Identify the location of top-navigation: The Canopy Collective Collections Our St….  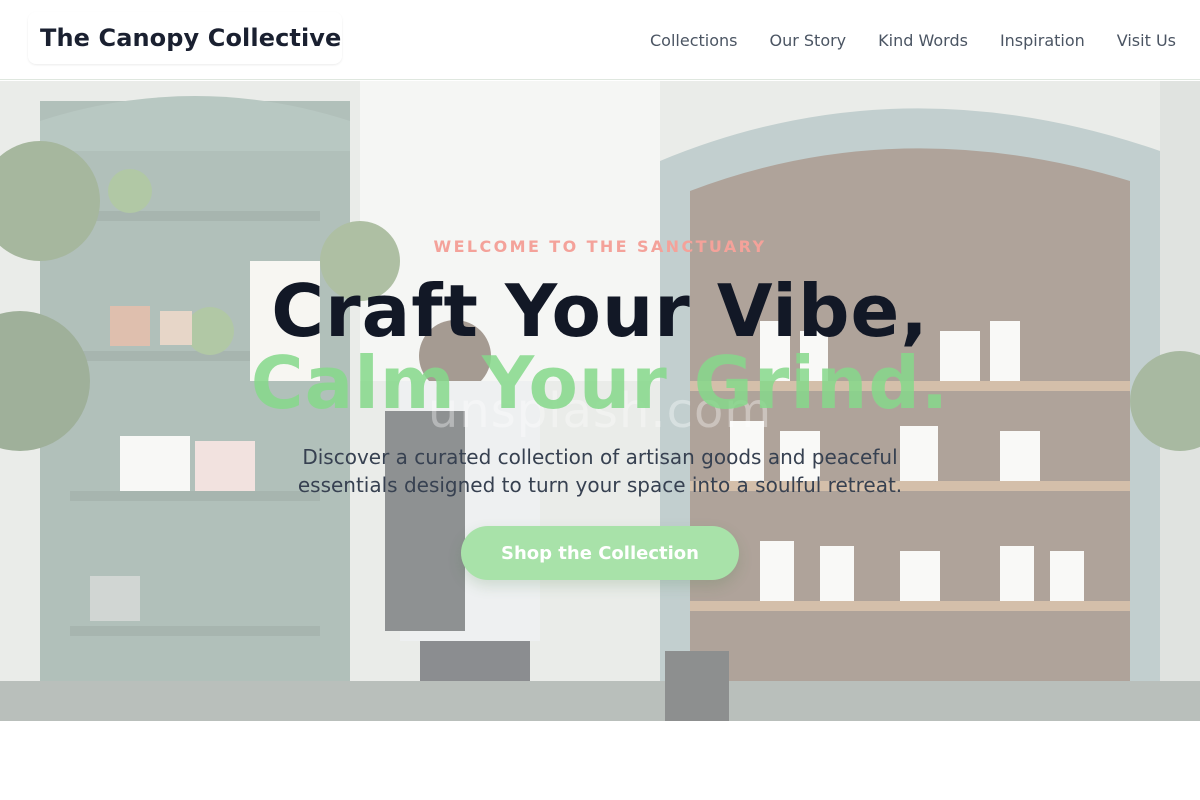
(600, 40).